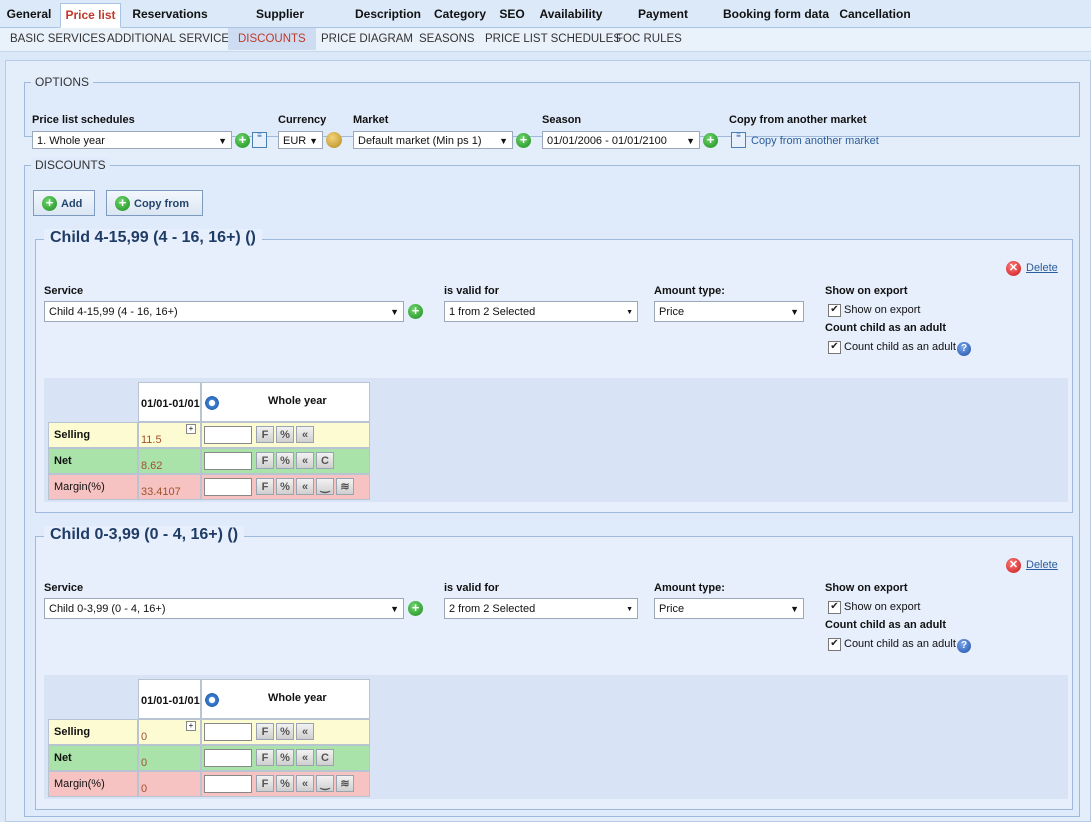  Describe the element at coordinates (132, 140) in the screenshot. I see `schedules-select: 1. Whole year ▼` at that location.